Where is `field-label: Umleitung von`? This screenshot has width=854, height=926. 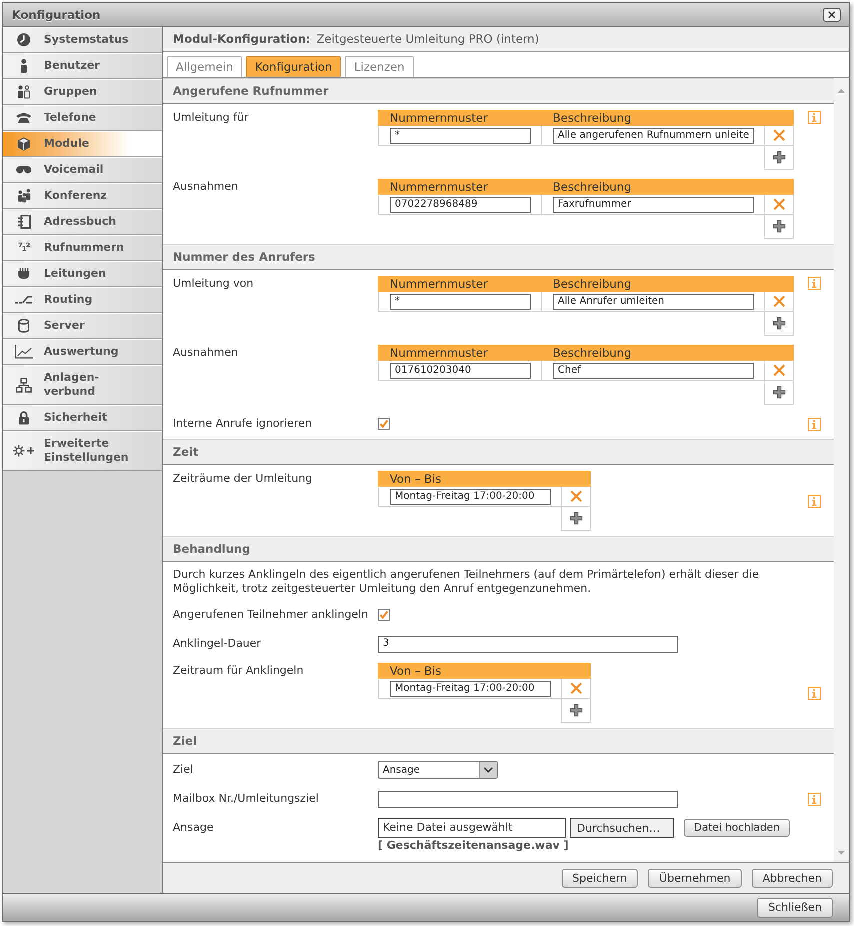
field-label: Umleitung von is located at coordinates (214, 283).